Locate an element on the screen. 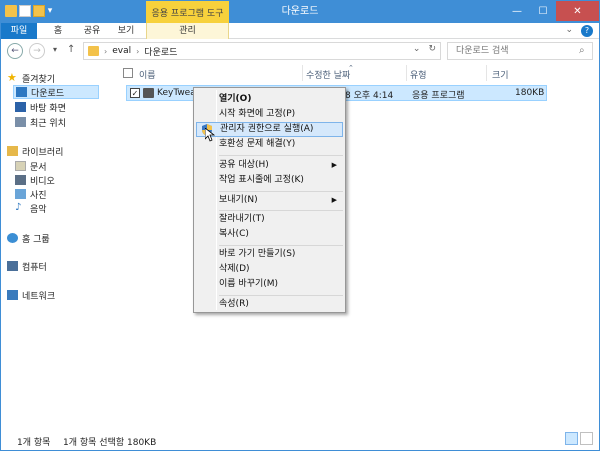 The image size is (600, 451). menu-item-label: 공유 대상(H) is located at coordinates (244, 165).